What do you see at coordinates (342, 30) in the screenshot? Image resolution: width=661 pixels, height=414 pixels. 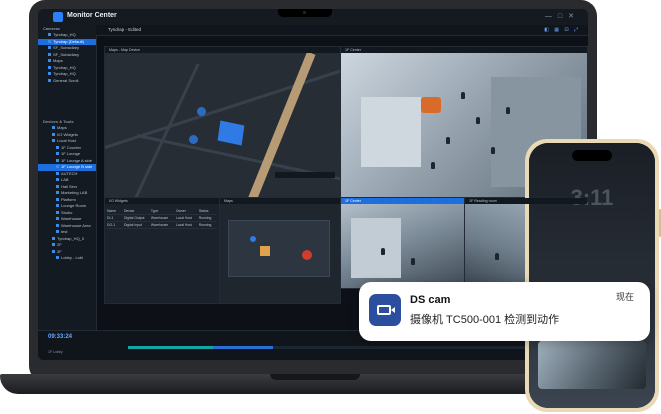 I see `view-tab-bar: Tyndrap - Edited ◧ ▦ ⊡ ⤢` at bounding box center [342, 30].